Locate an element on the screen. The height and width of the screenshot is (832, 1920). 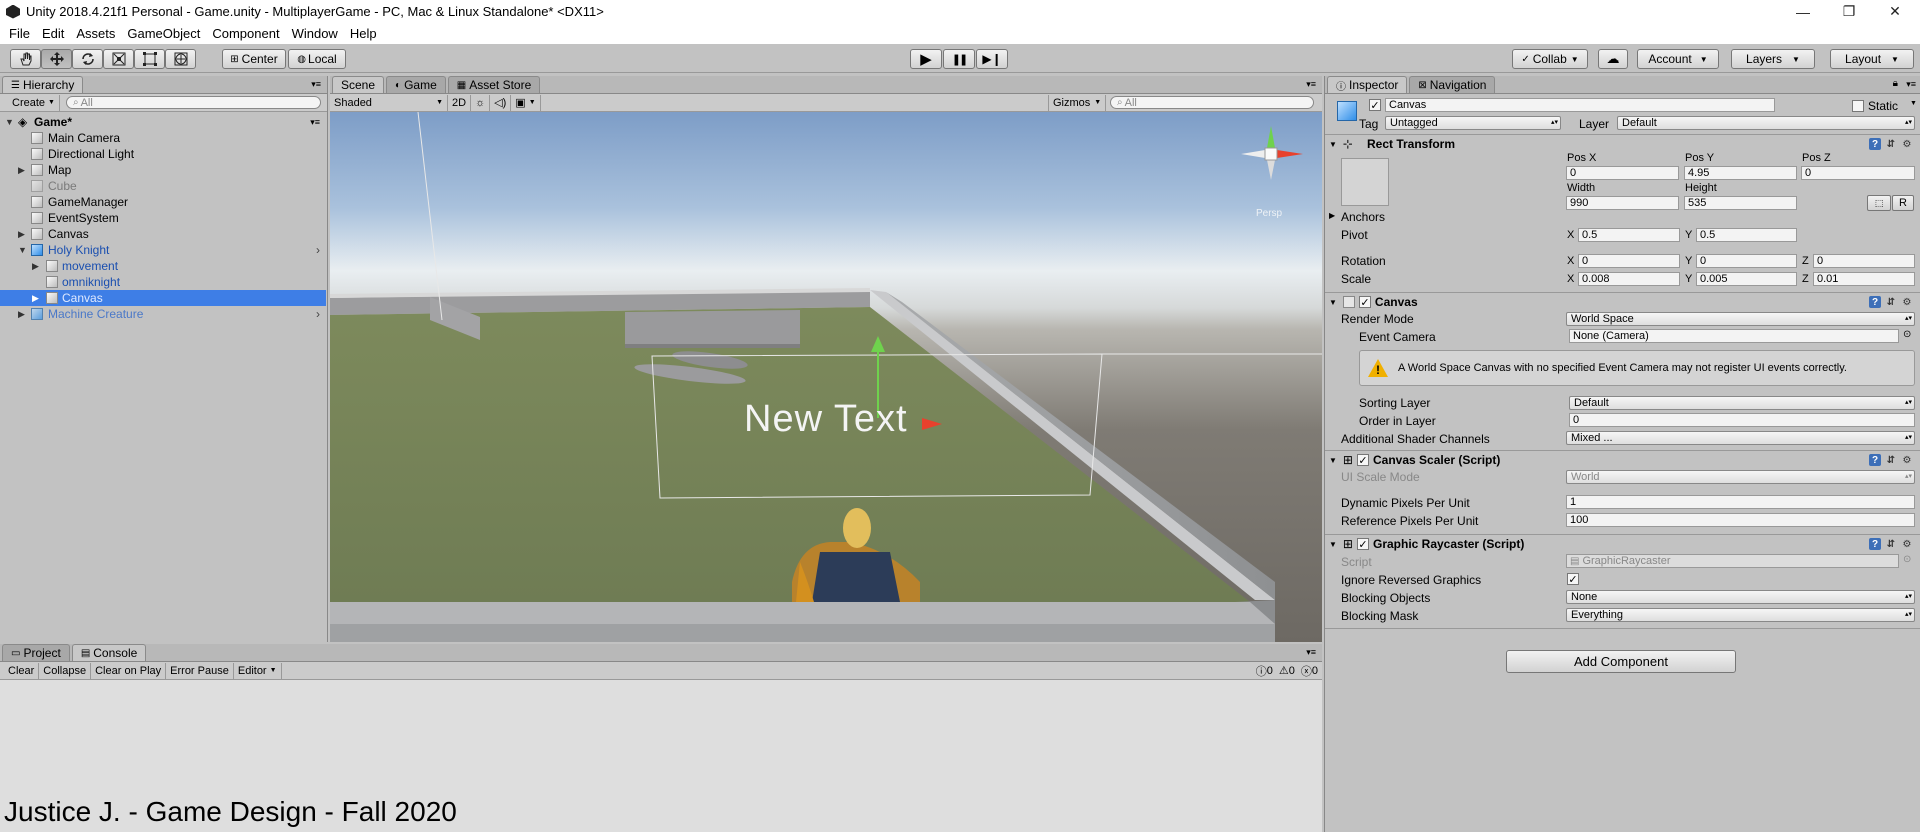
play-button: ▶ is located at coordinates (926, 59).